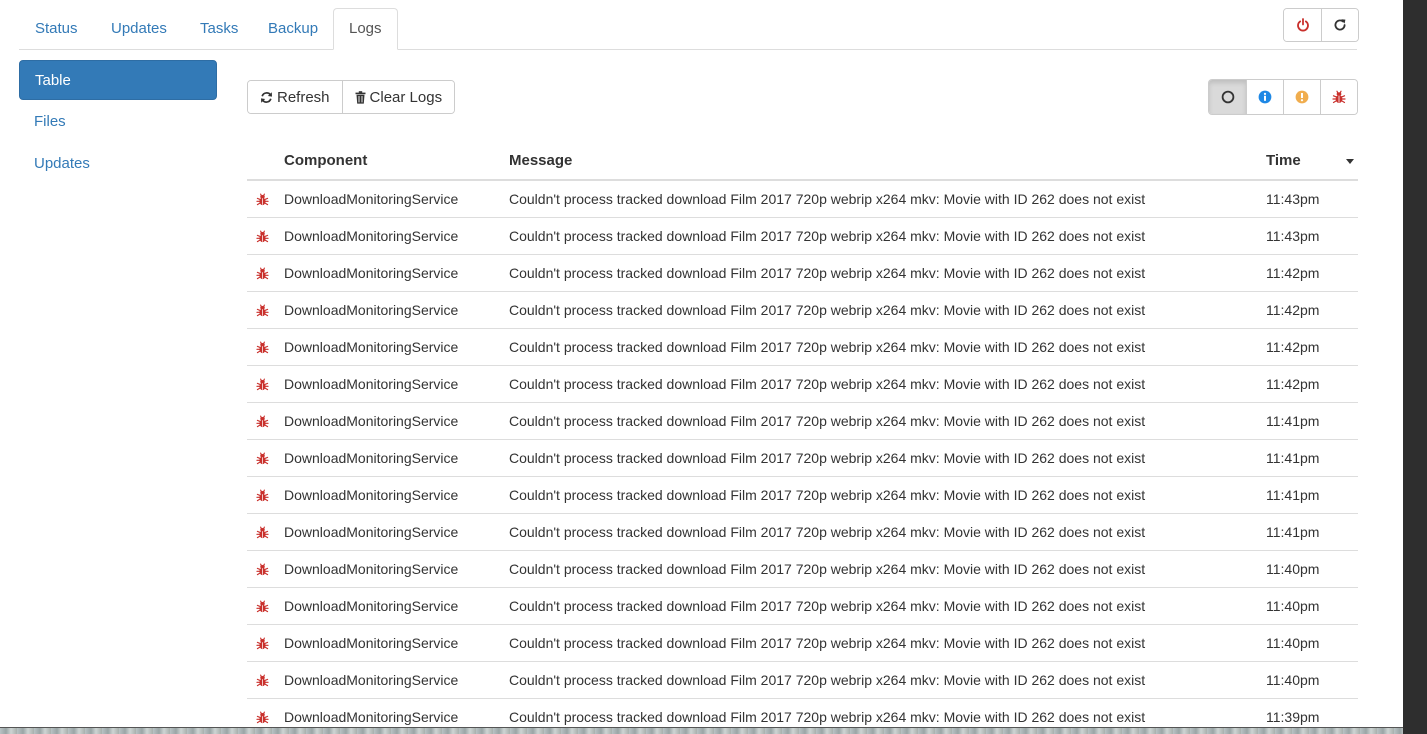  Describe the element at coordinates (118, 80) in the screenshot. I see `sidebar-item-table: Table` at that location.